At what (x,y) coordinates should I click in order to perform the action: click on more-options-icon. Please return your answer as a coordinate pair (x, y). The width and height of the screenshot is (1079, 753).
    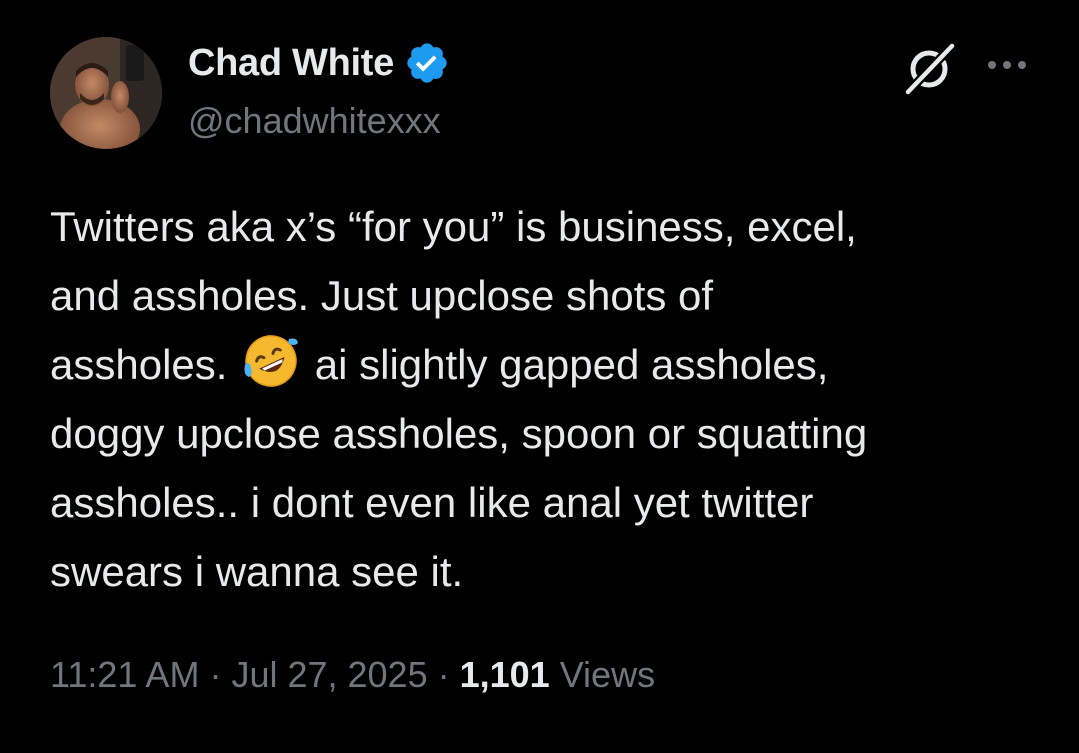
    Looking at the image, I should click on (1007, 65).